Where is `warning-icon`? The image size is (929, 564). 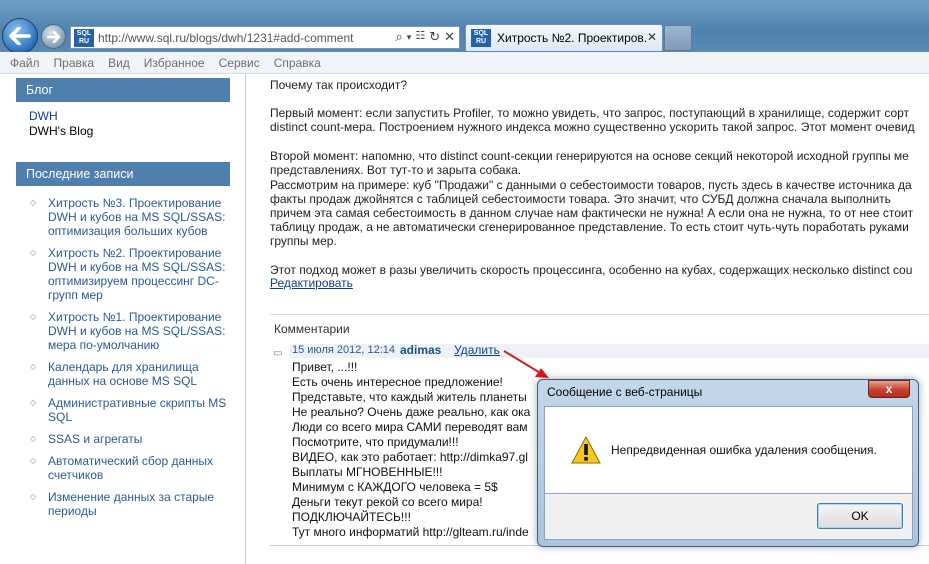 warning-icon is located at coordinates (586, 450).